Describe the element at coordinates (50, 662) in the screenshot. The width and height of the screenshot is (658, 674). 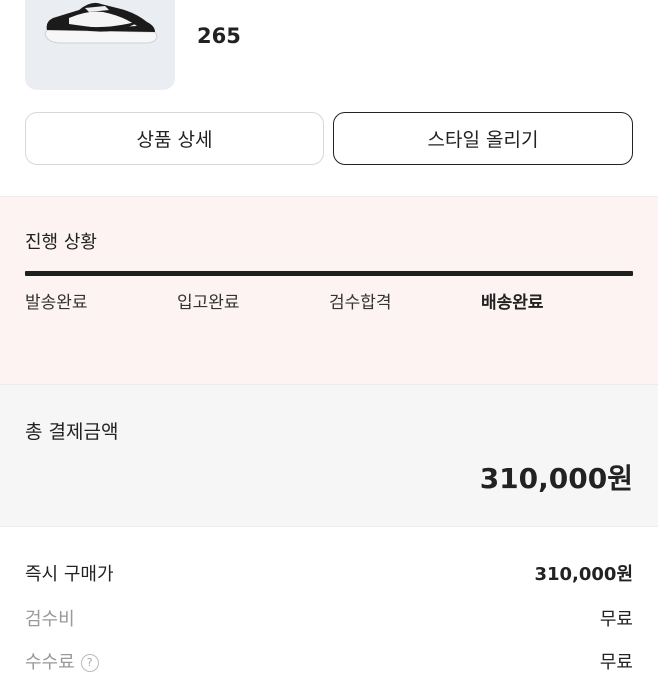
I see `service-fee-label: 수수료` at that location.